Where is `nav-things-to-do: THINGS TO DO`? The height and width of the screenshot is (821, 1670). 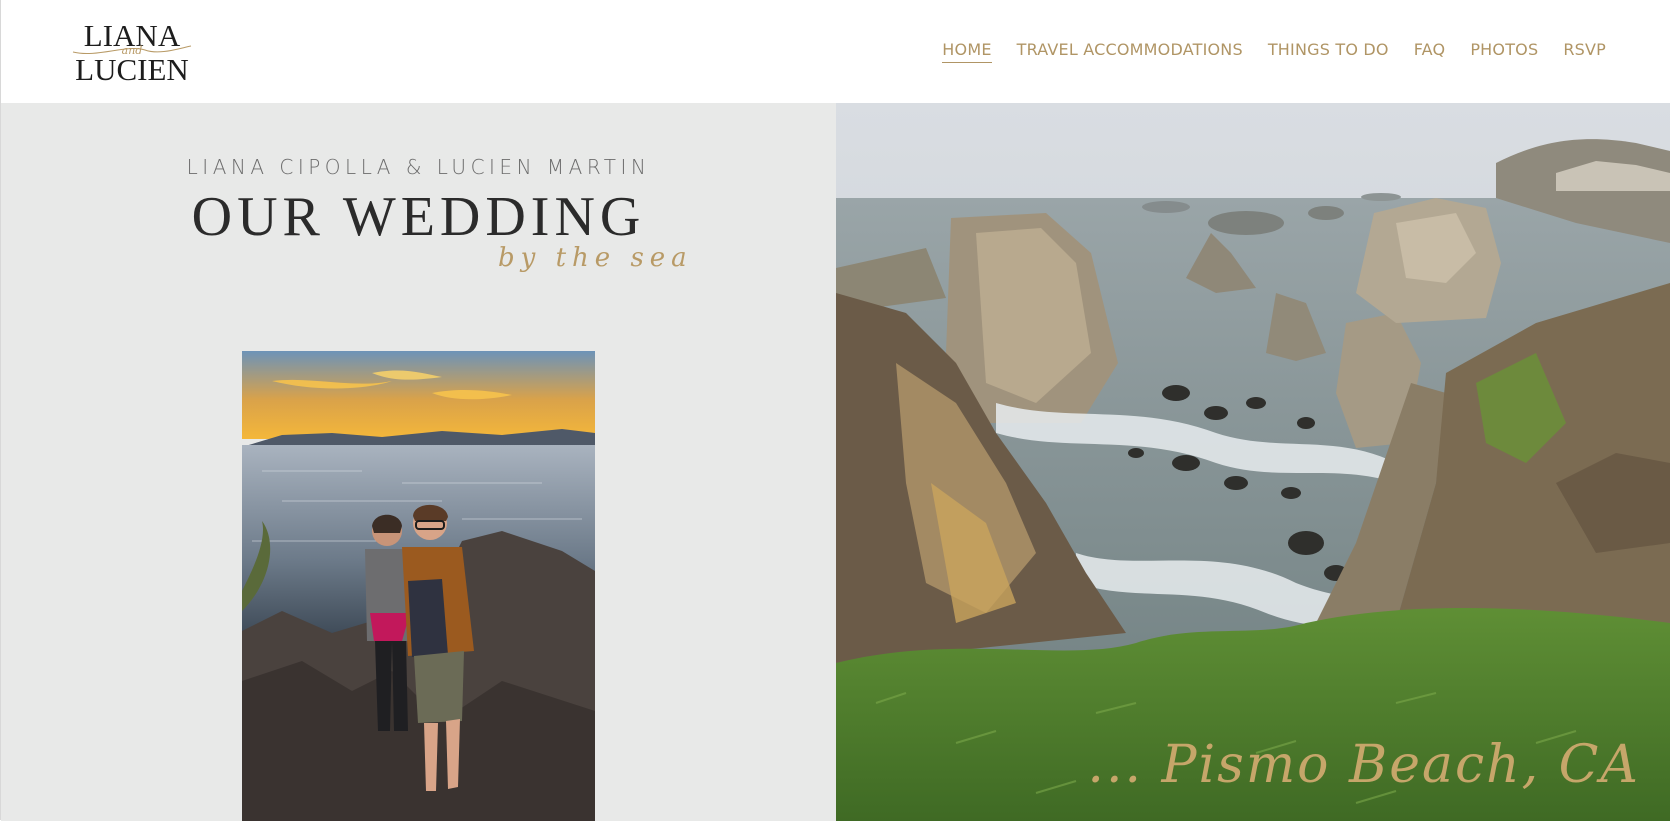
nav-things-to-do: THINGS TO DO is located at coordinates (1328, 51).